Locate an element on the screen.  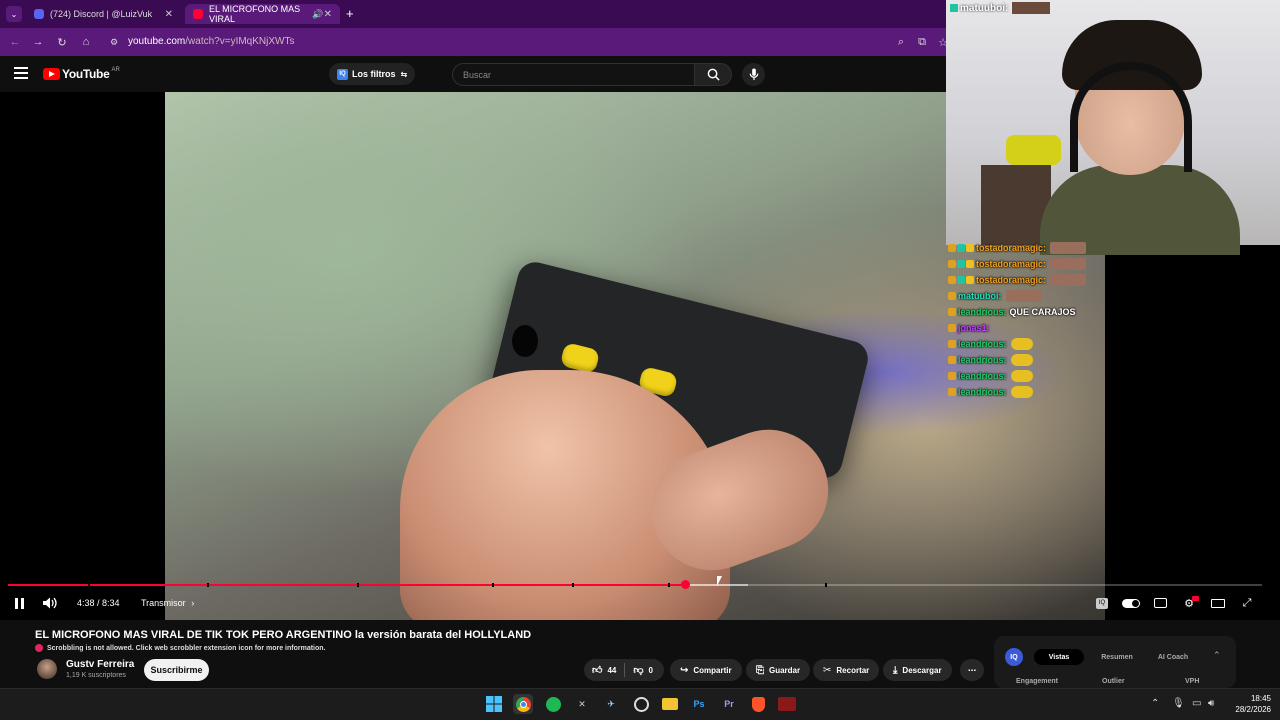
youtube-logo: YouTube AR is located at coordinates (81, 74).